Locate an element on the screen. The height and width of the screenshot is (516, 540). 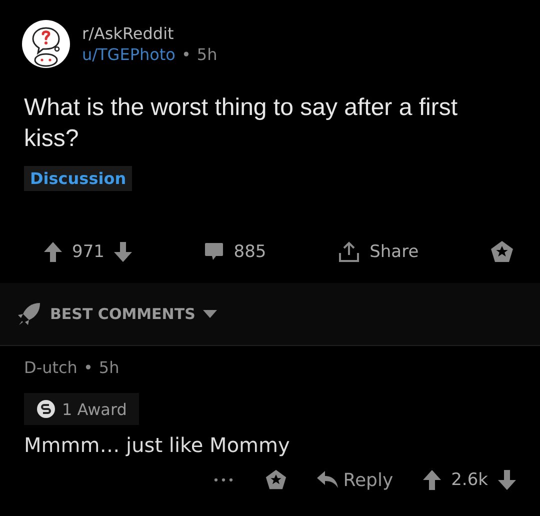
share-icon is located at coordinates (349, 252).